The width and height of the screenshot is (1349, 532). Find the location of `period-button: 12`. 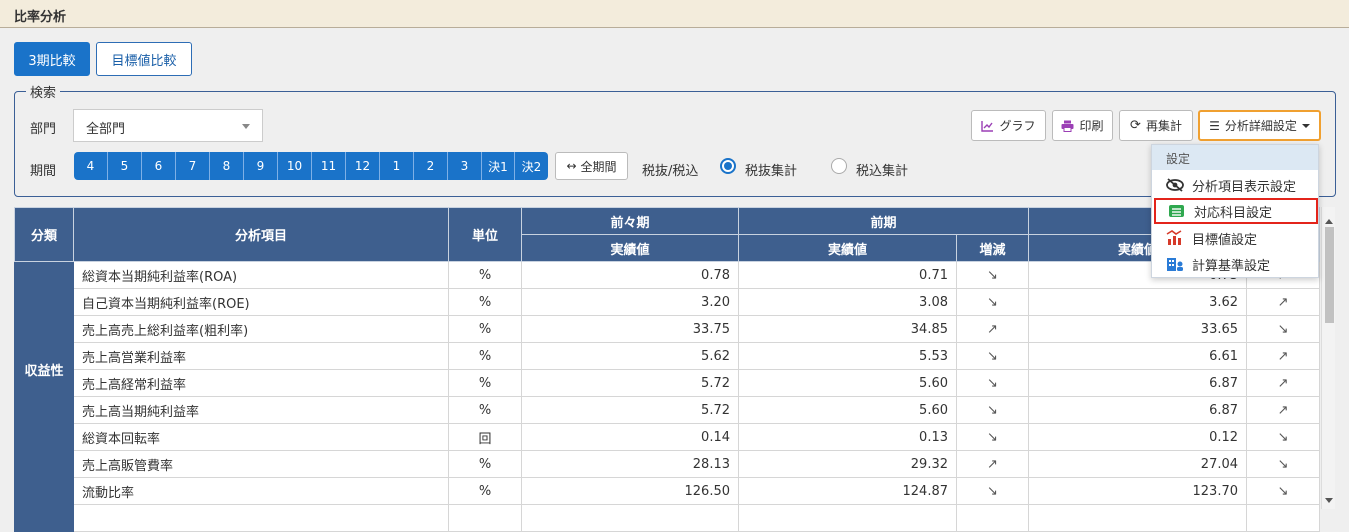

period-button: 12 is located at coordinates (363, 166).